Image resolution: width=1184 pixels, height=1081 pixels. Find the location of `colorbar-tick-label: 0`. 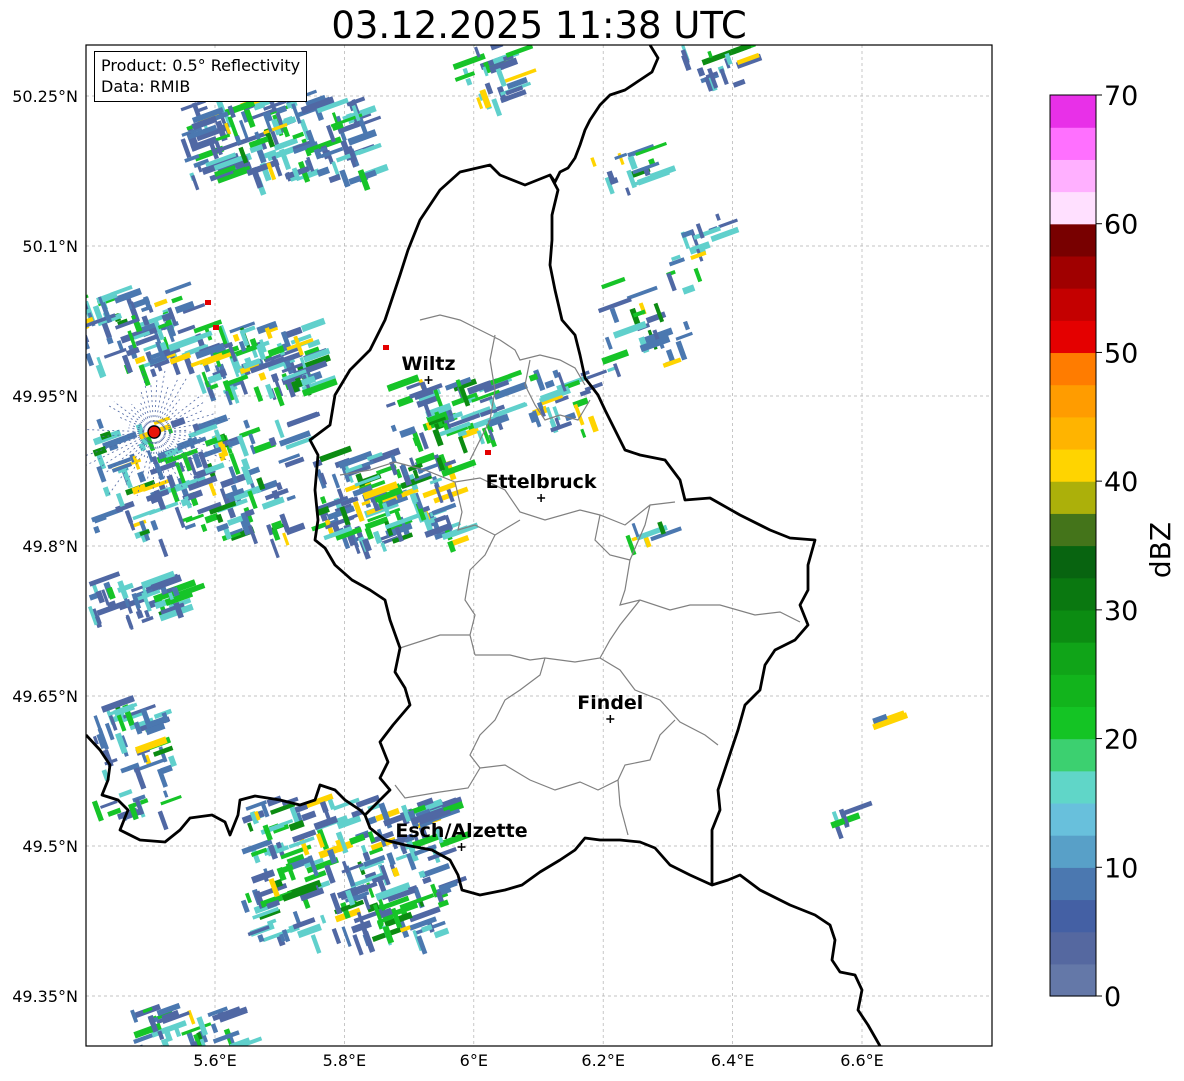

colorbar-tick-label: 0 is located at coordinates (1112, 997).